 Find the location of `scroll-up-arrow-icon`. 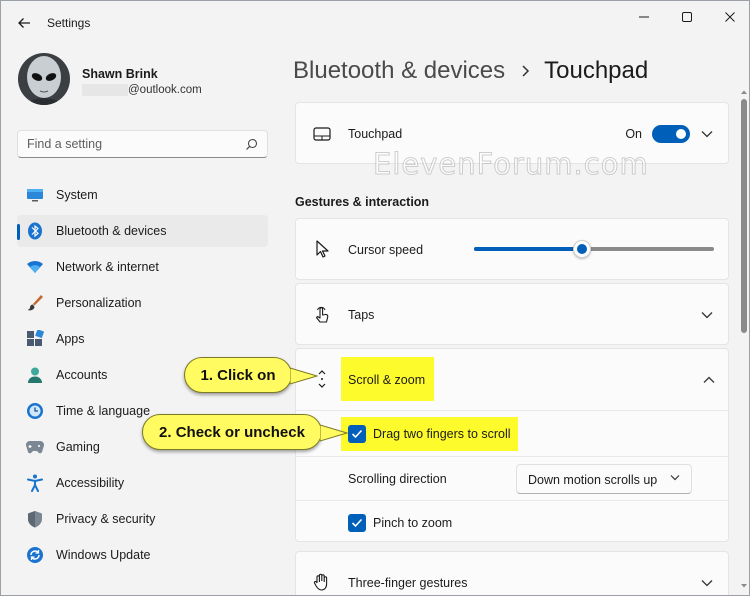

scroll-up-arrow-icon is located at coordinates (744, 92).